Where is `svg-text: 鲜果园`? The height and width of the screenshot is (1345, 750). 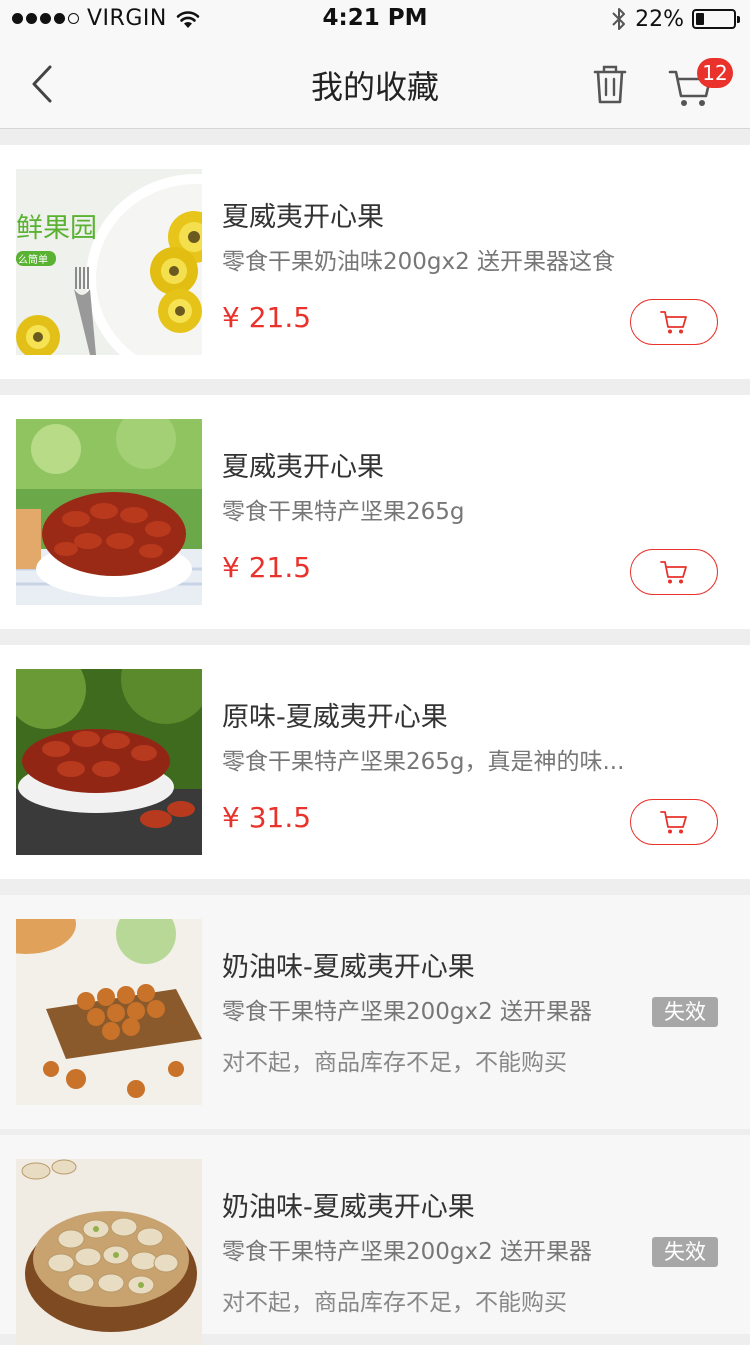
svg-text: 鲜果园 is located at coordinates (56, 228).